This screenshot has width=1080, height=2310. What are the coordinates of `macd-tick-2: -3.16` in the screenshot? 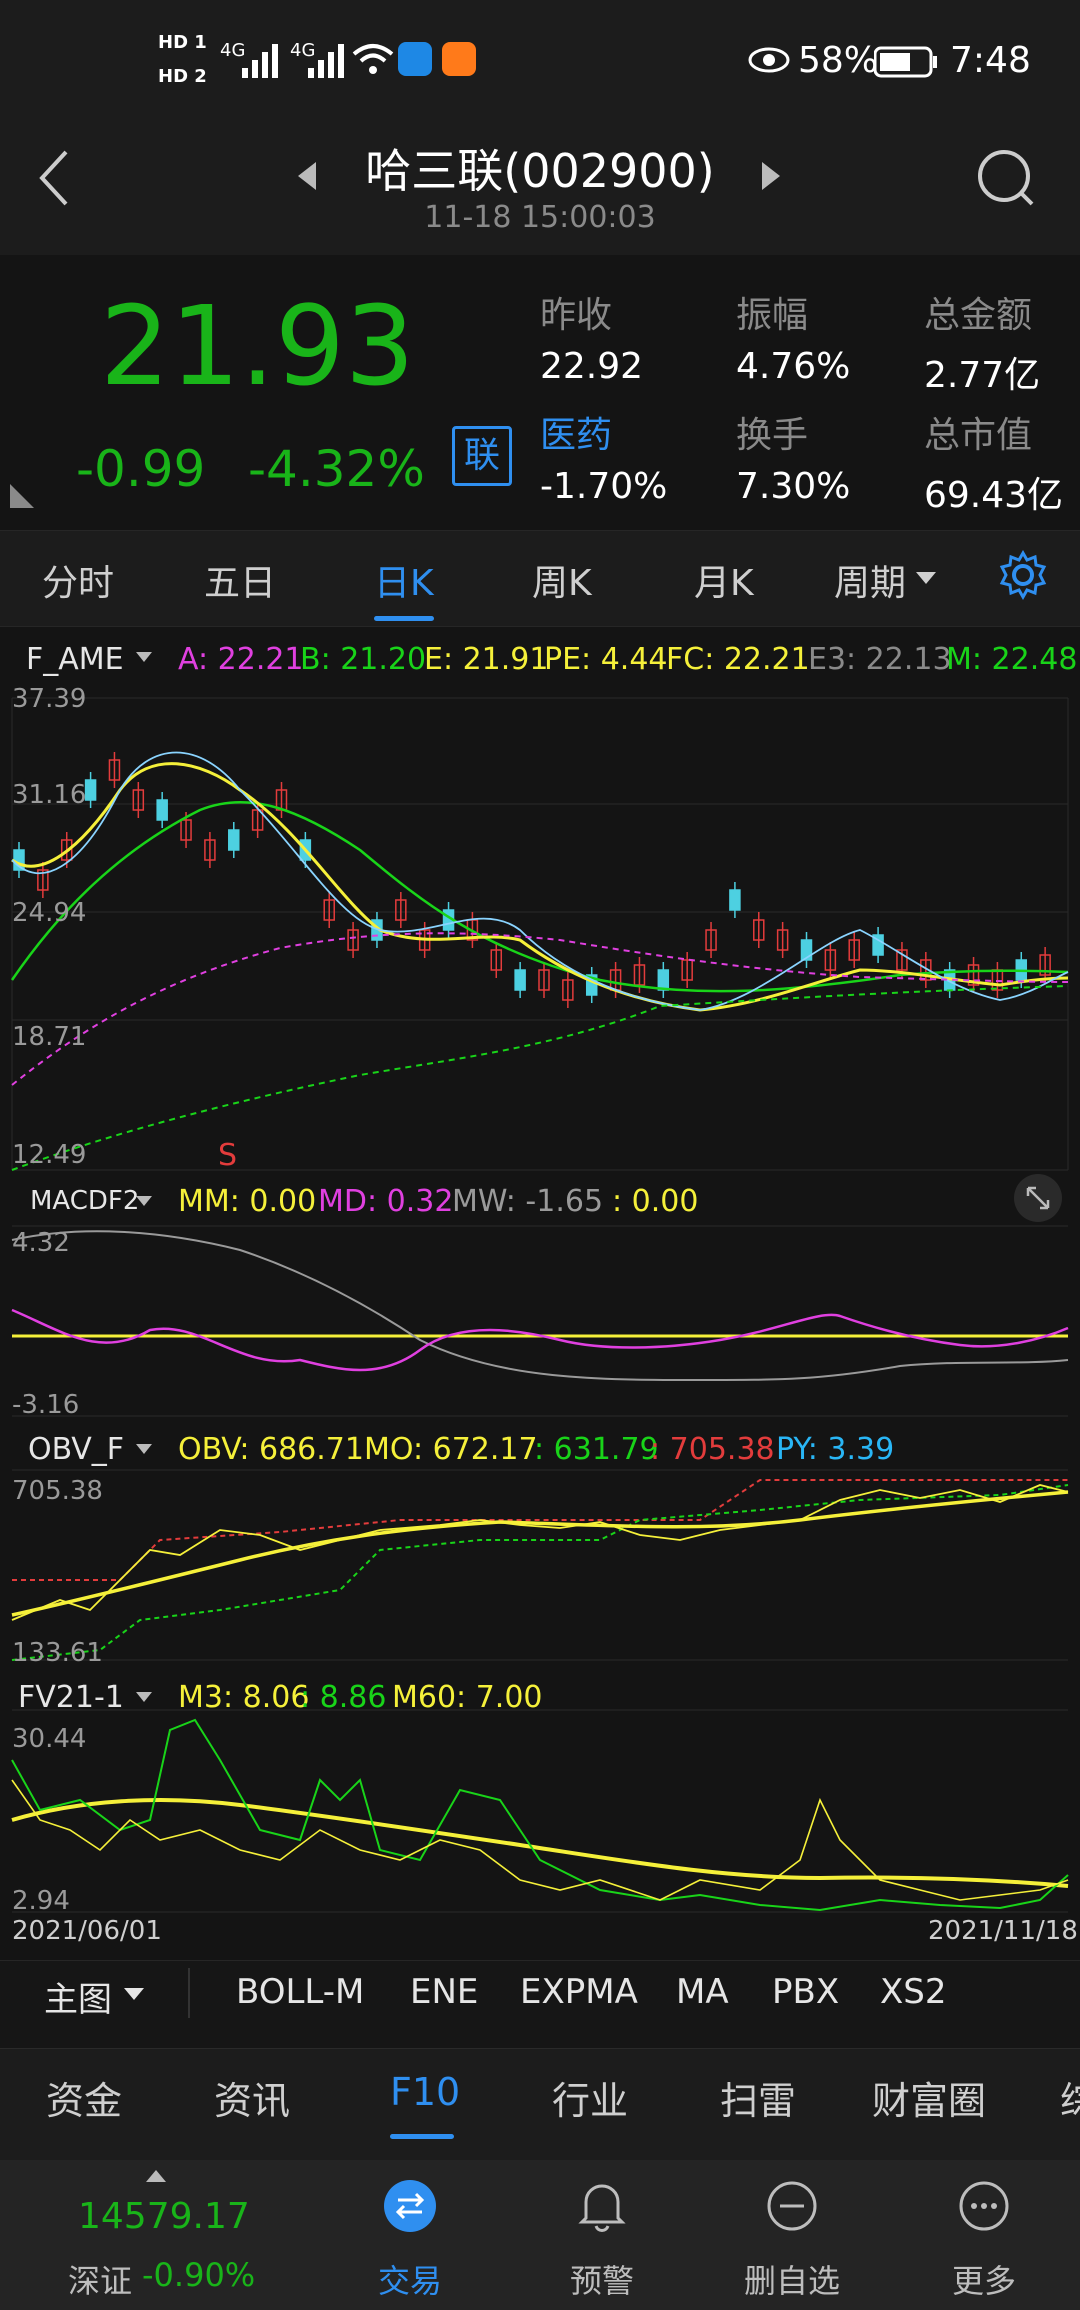 It's located at (46, 1405).